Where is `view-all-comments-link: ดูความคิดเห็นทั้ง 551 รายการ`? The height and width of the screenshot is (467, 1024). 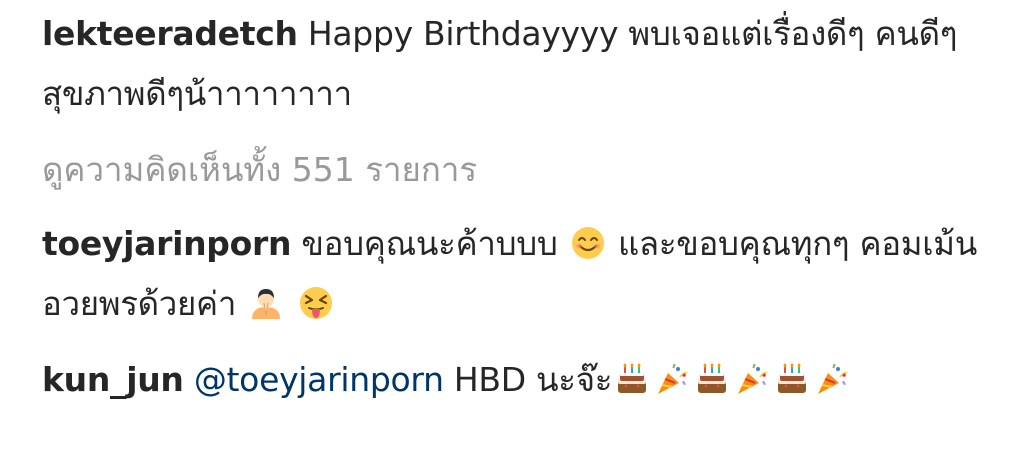
view-all-comments-link: ดูความคิดเห็นทั้ง 551 รายการ is located at coordinates (259, 170).